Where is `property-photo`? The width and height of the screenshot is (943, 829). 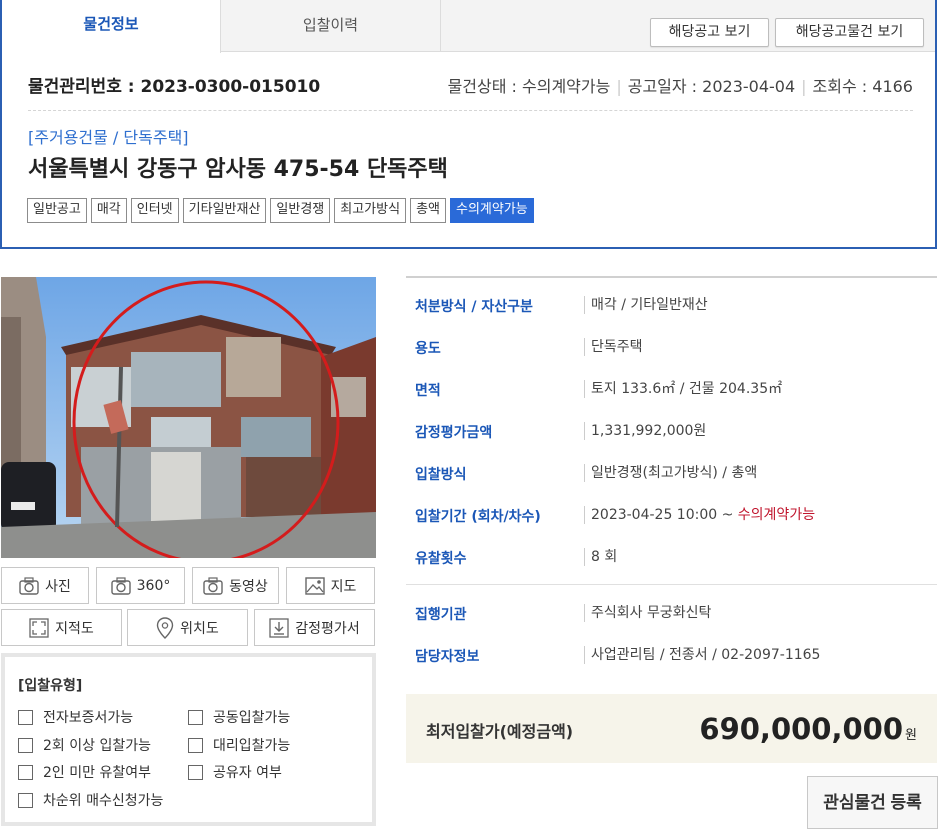 property-photo is located at coordinates (188, 417).